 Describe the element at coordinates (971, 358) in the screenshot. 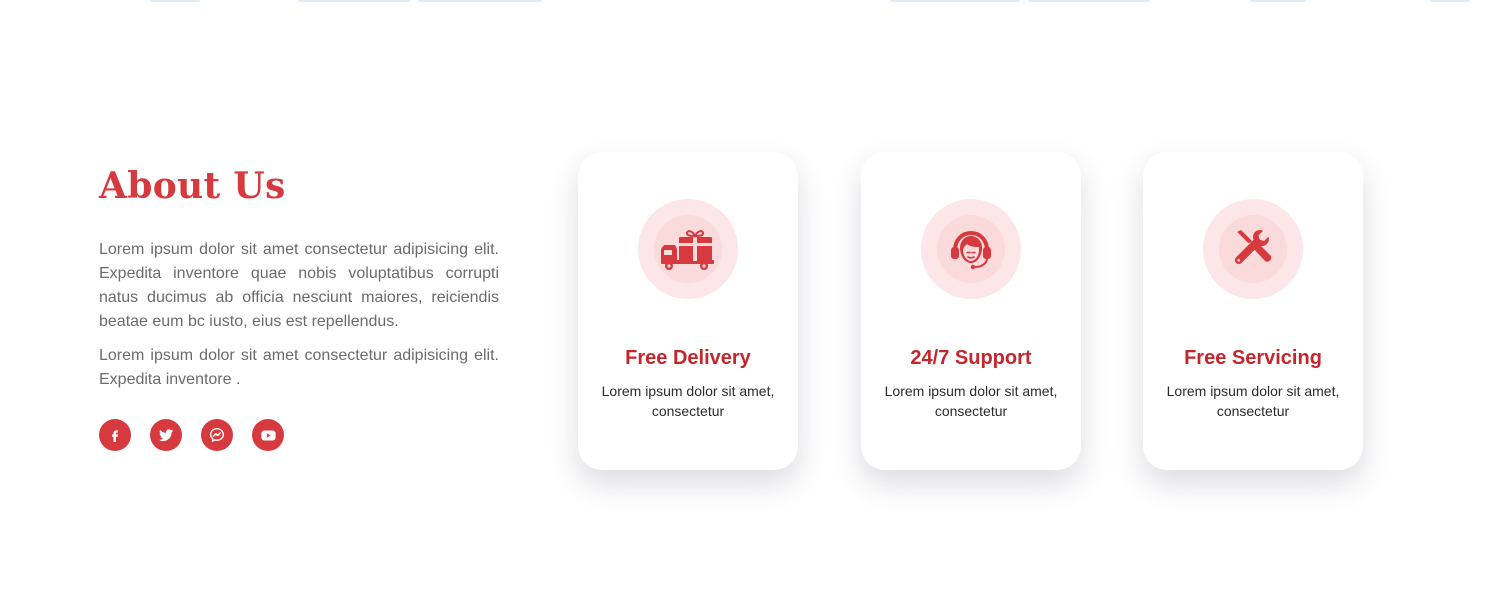

I see `card-title: 24/7 Support` at that location.